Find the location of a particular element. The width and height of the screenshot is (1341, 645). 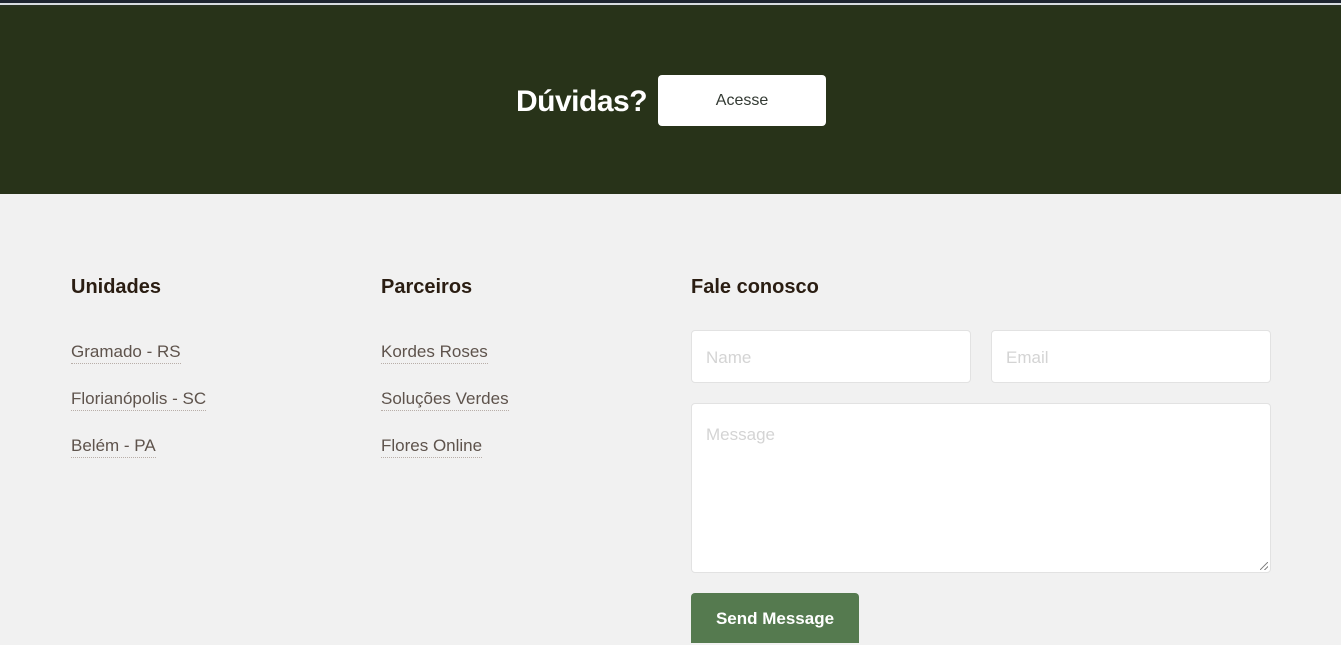

link-flores-online: Flores Online is located at coordinates (432, 447).